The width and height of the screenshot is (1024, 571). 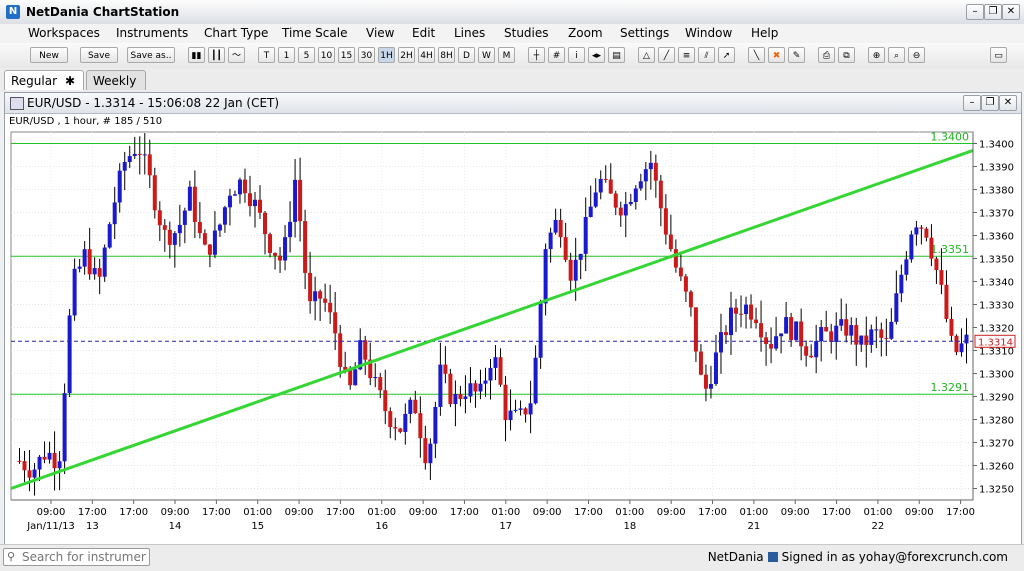 What do you see at coordinates (644, 33) in the screenshot?
I see `menu-settings: Settings` at bounding box center [644, 33].